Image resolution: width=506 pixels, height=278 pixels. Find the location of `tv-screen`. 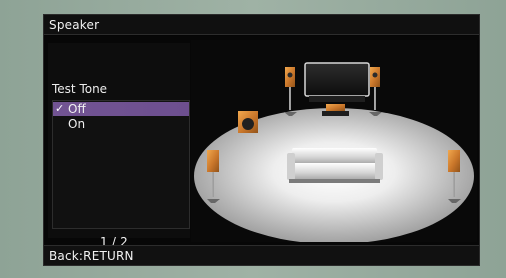

tv-screen is located at coordinates (337, 79).